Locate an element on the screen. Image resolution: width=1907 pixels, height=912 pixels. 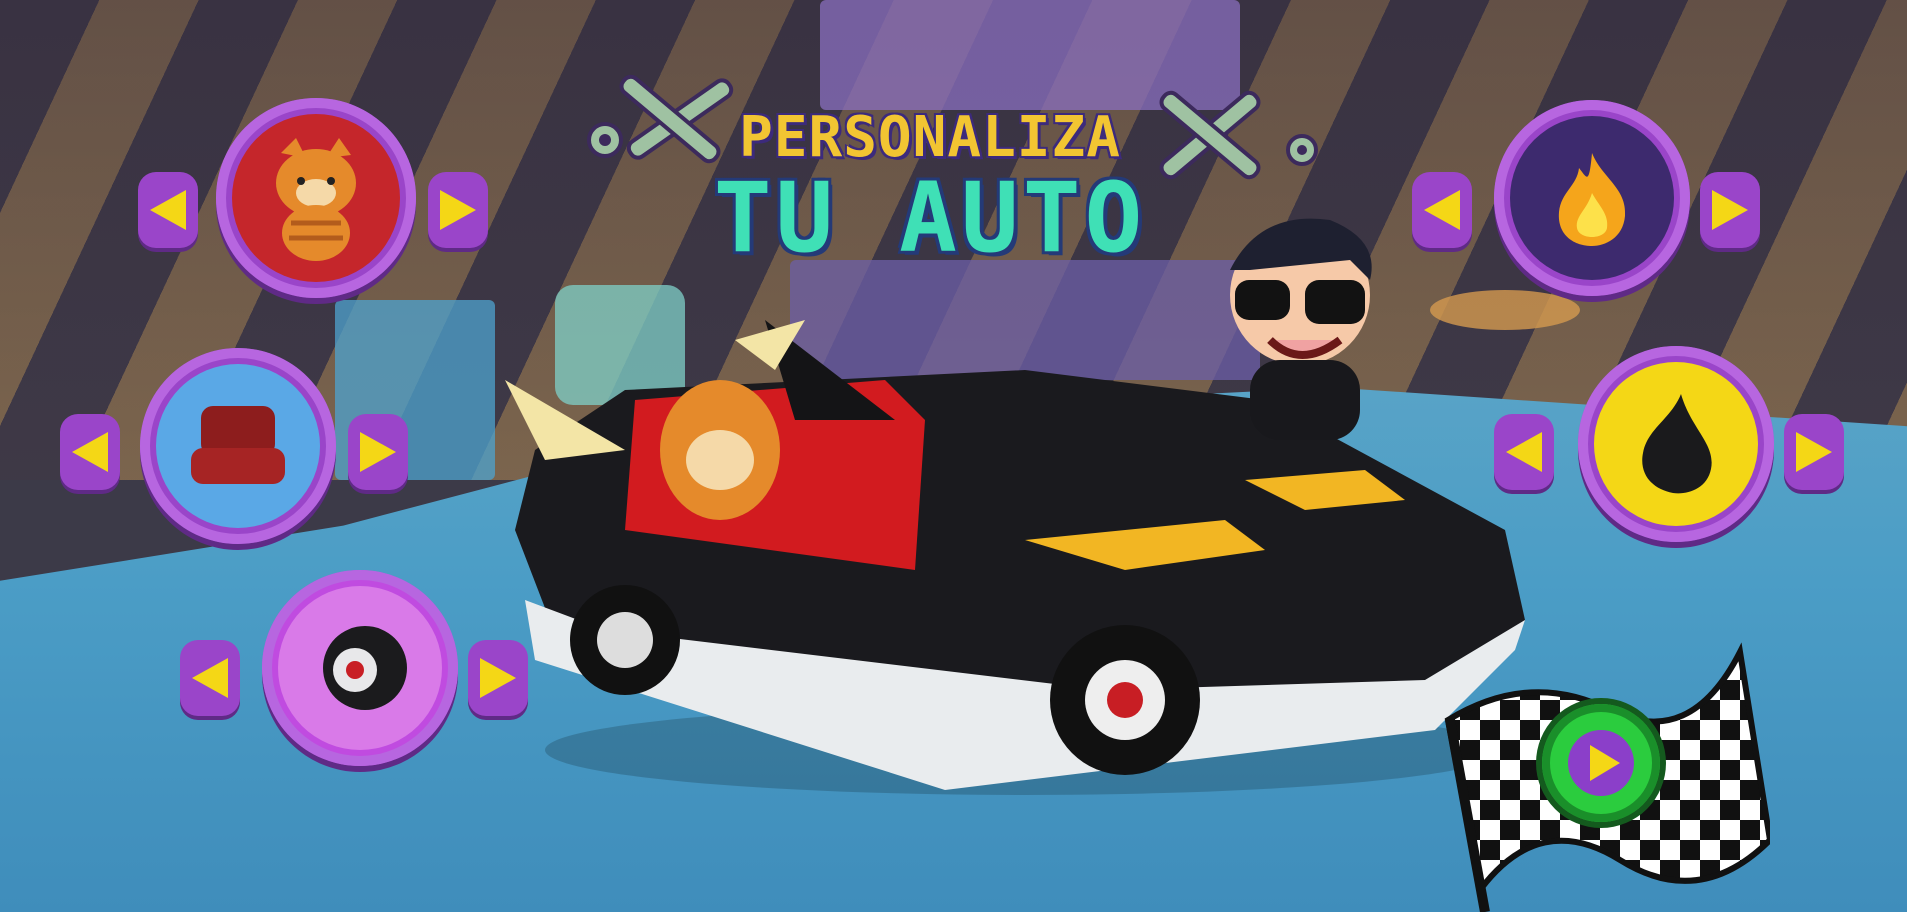
paint-prev-button is located at coordinates (1524, 452).